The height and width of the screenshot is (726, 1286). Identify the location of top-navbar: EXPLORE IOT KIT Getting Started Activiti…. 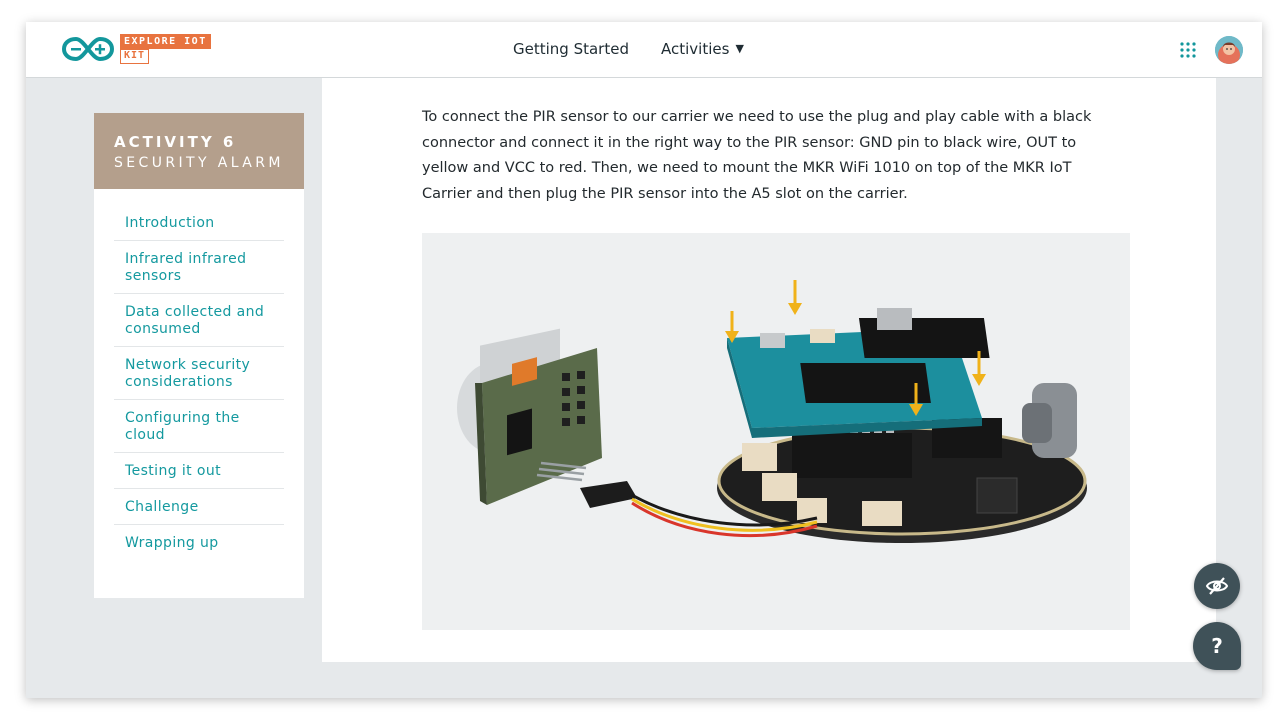
(644, 50).